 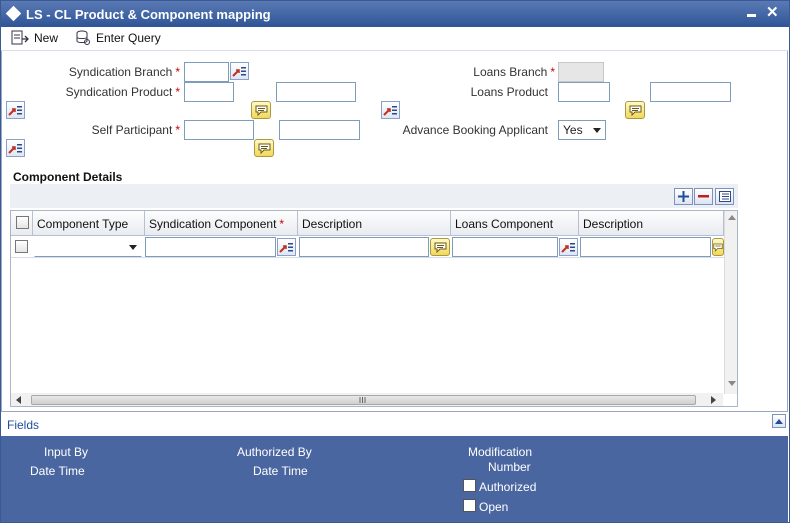 What do you see at coordinates (88, 247) in the screenshot?
I see `component-type-select` at bounding box center [88, 247].